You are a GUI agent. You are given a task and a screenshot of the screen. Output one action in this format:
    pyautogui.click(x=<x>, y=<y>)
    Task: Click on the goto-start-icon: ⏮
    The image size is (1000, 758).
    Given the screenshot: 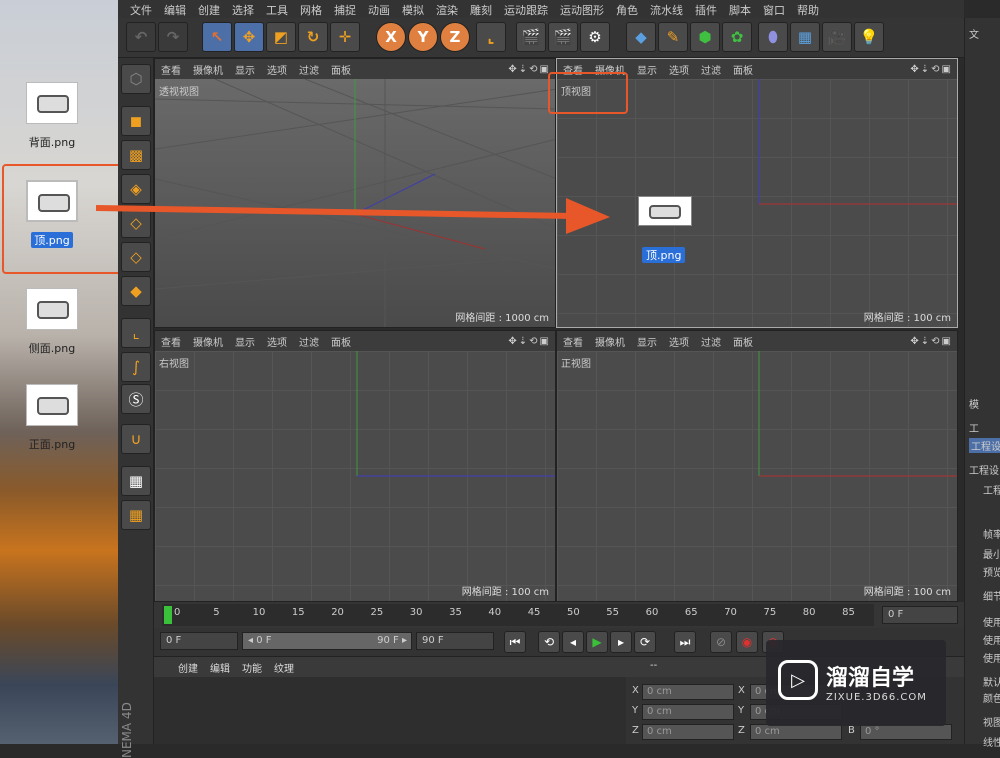 What is the action you would take?
    pyautogui.click(x=515, y=642)
    